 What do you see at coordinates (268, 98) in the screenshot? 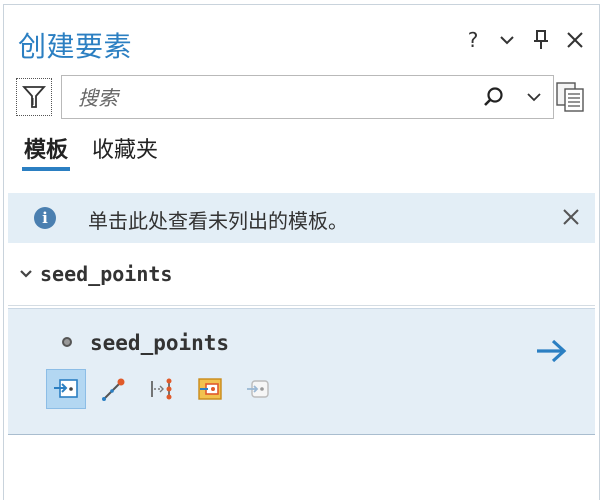
I see `search-input` at bounding box center [268, 98].